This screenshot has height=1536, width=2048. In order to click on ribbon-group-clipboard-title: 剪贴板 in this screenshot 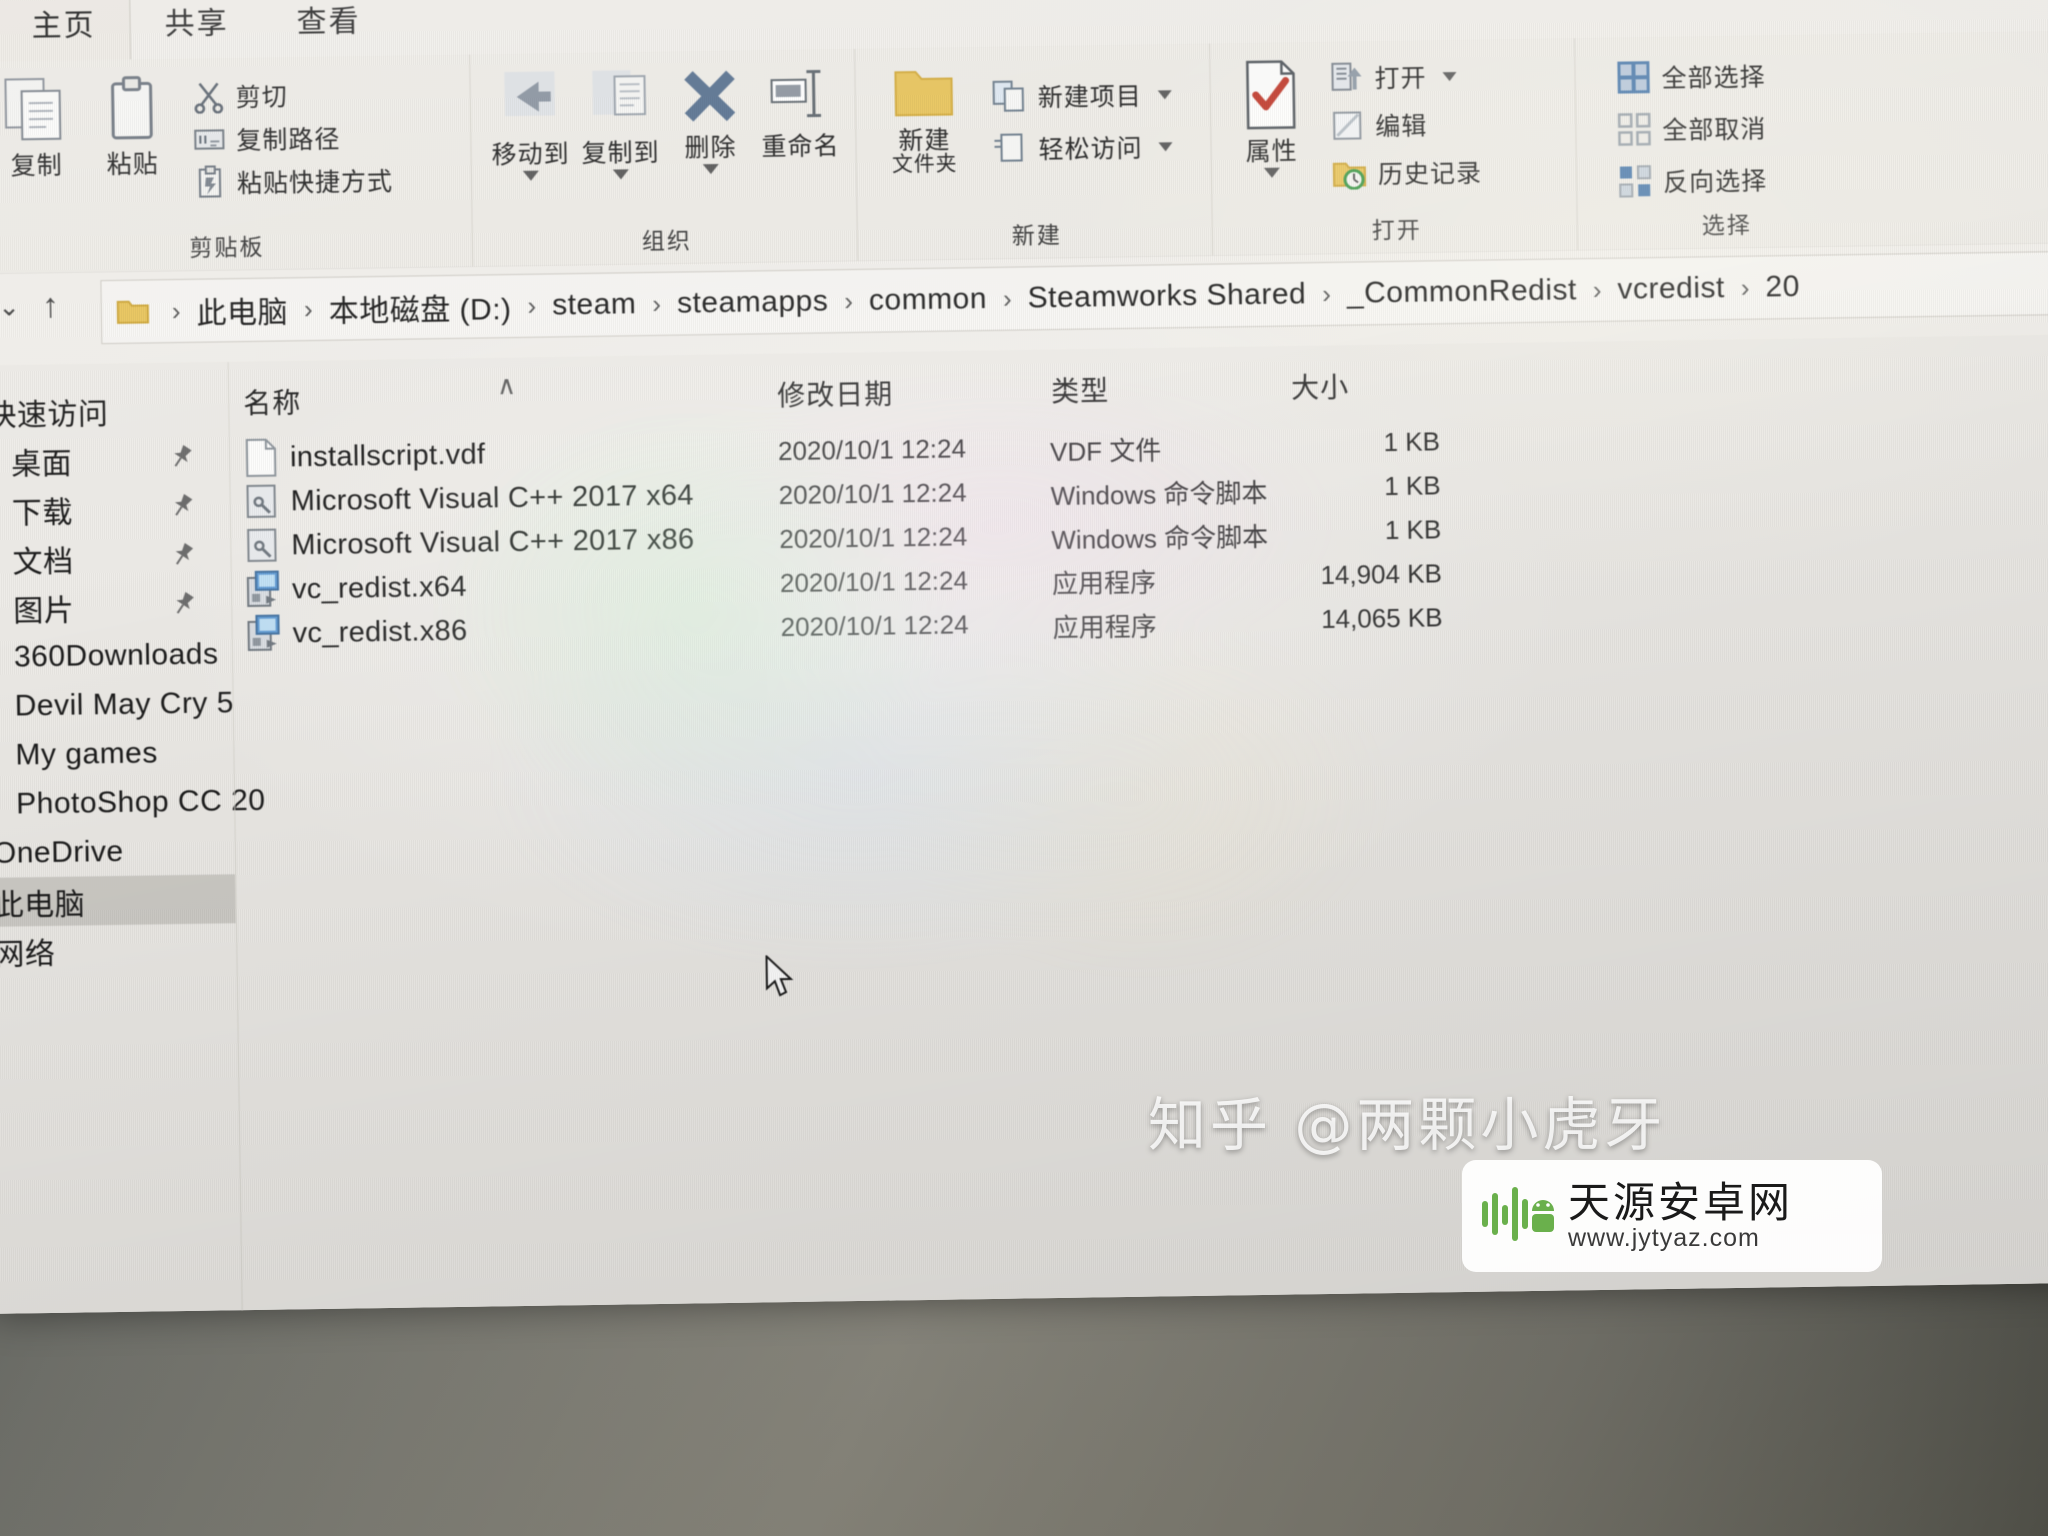, I will do `click(227, 247)`.